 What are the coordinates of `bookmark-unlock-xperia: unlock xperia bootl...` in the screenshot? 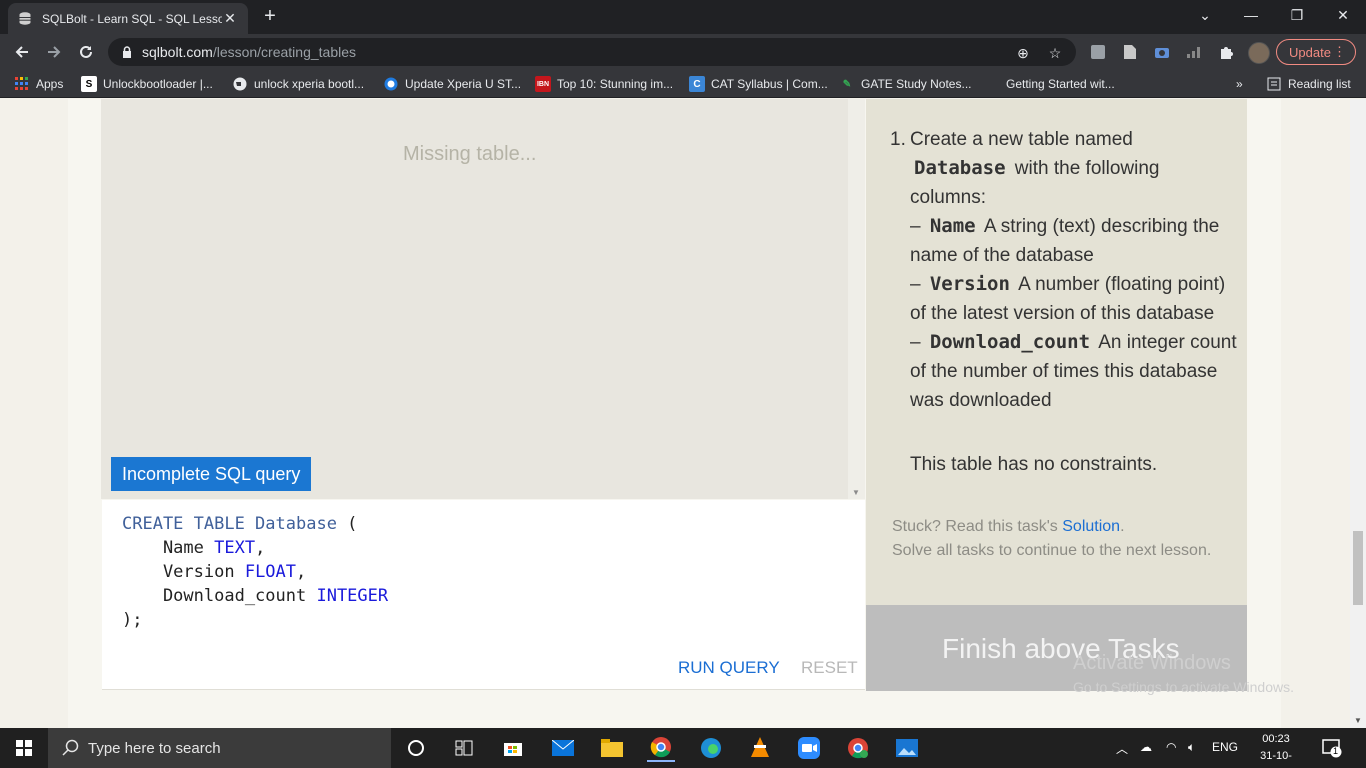 It's located at (298, 84).